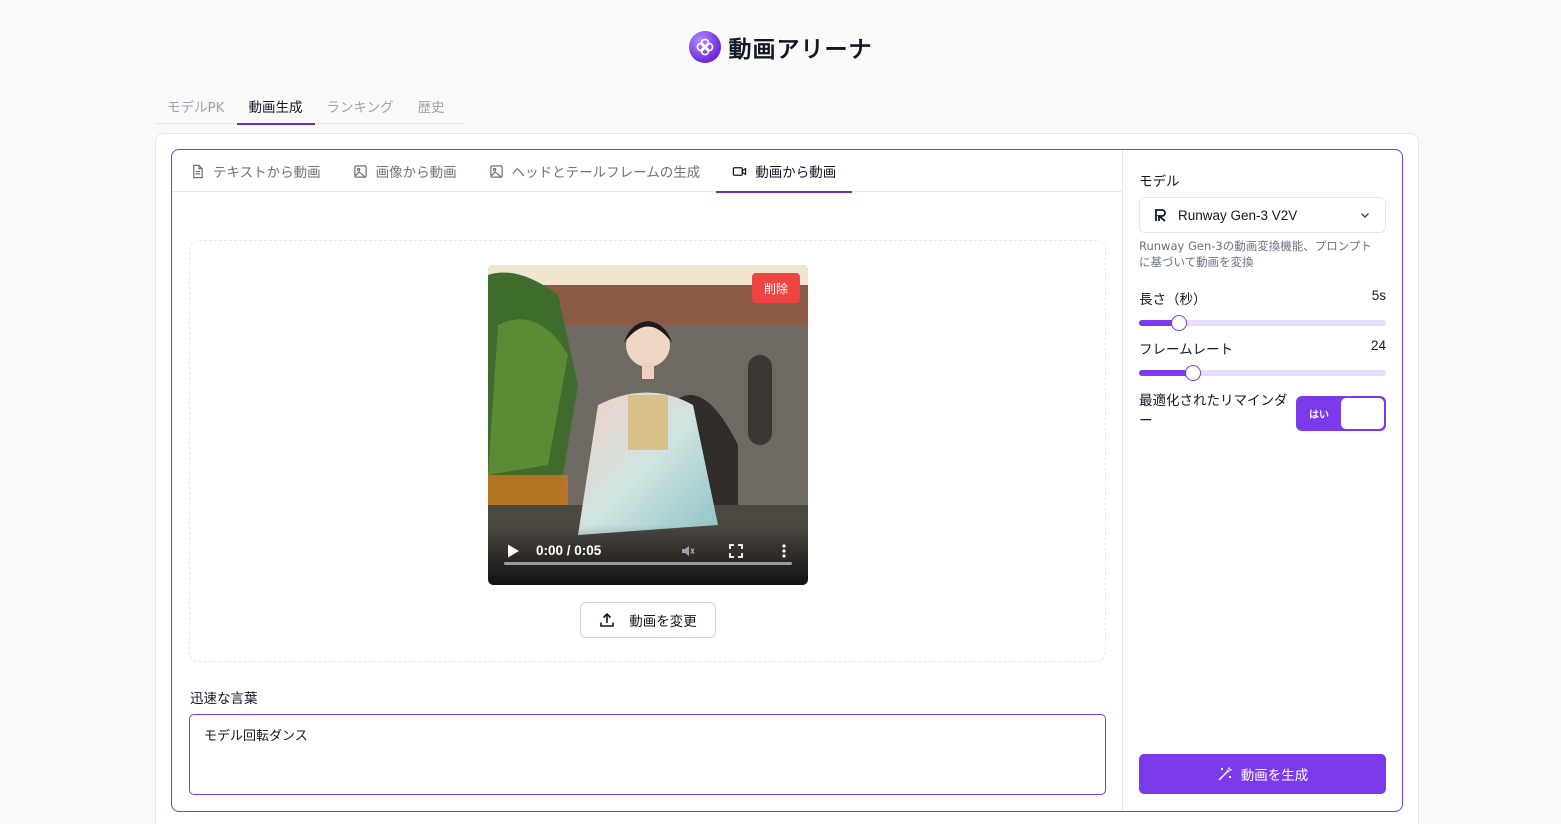 The height and width of the screenshot is (824, 1561). What do you see at coordinates (784, 551) in the screenshot?
I see `more-options-icon` at bounding box center [784, 551].